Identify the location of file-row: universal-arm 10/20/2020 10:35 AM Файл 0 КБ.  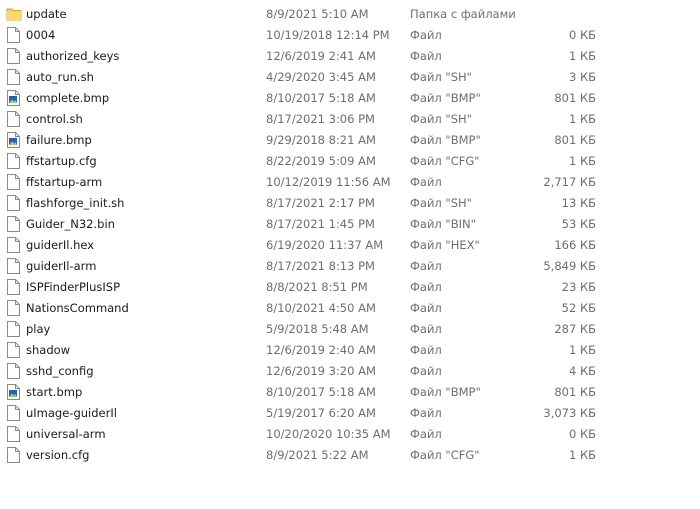
(350, 434).